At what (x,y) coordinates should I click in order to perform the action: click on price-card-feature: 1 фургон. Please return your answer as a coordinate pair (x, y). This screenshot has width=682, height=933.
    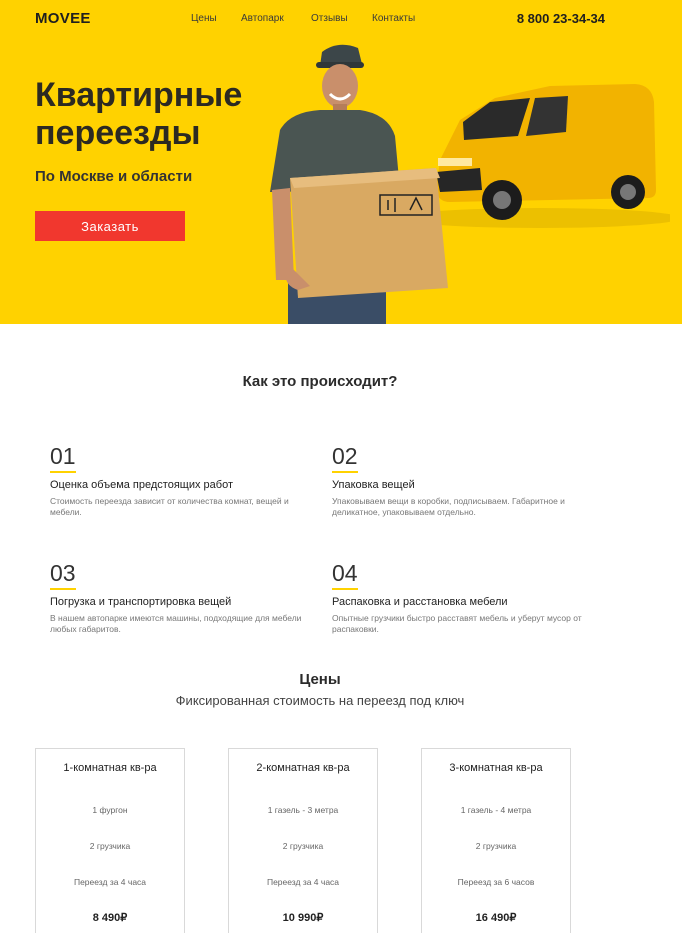
    Looking at the image, I should click on (110, 810).